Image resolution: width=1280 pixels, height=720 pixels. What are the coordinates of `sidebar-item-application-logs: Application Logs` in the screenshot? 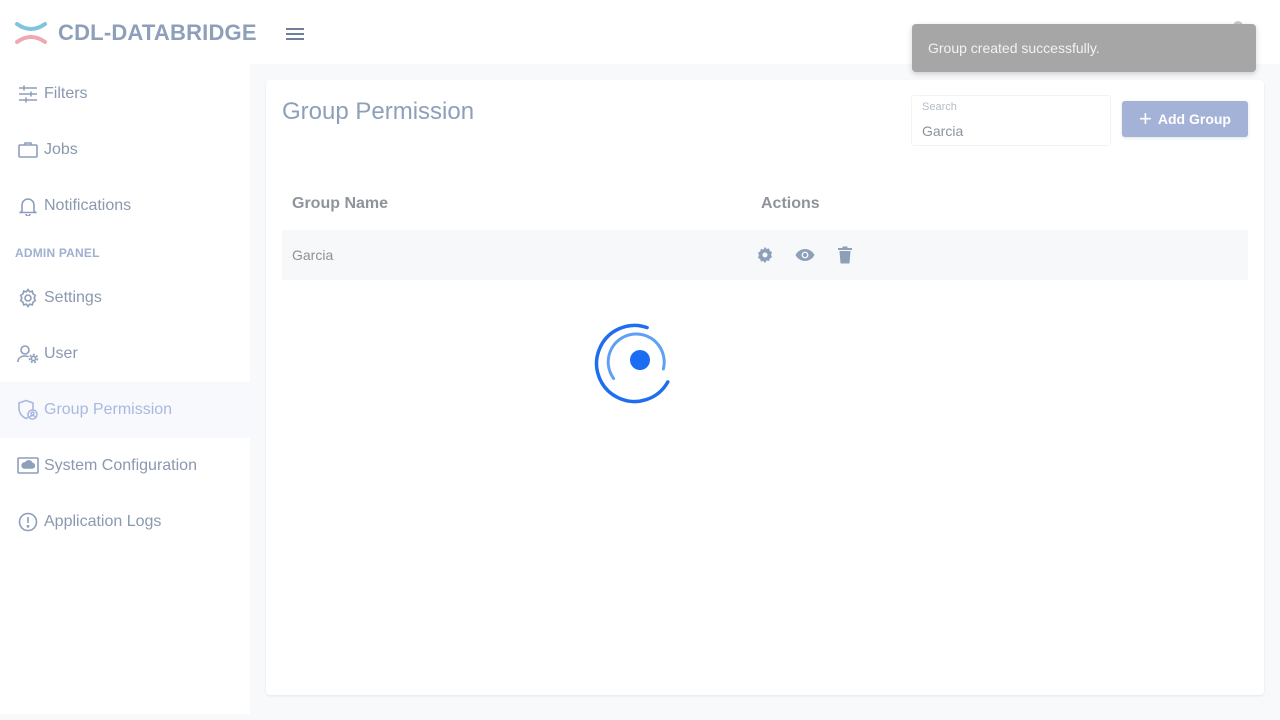 It's located at (125, 522).